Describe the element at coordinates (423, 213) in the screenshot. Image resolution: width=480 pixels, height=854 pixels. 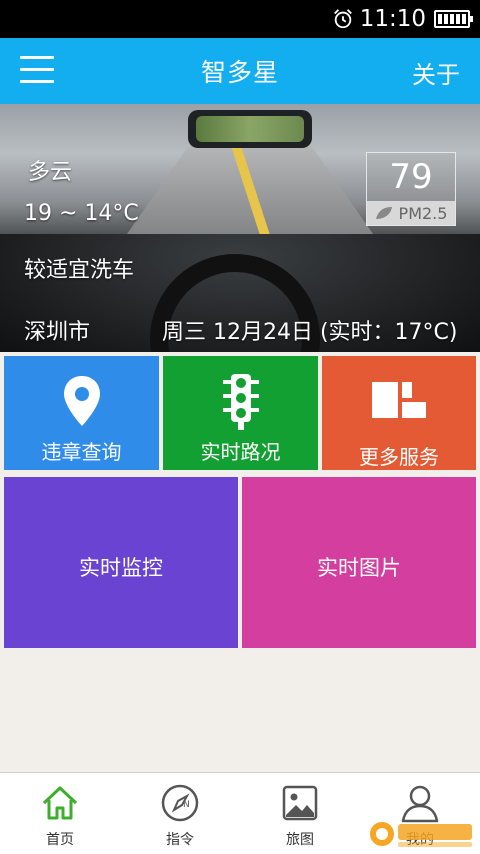
I see `pm25-label: PM2.5` at that location.